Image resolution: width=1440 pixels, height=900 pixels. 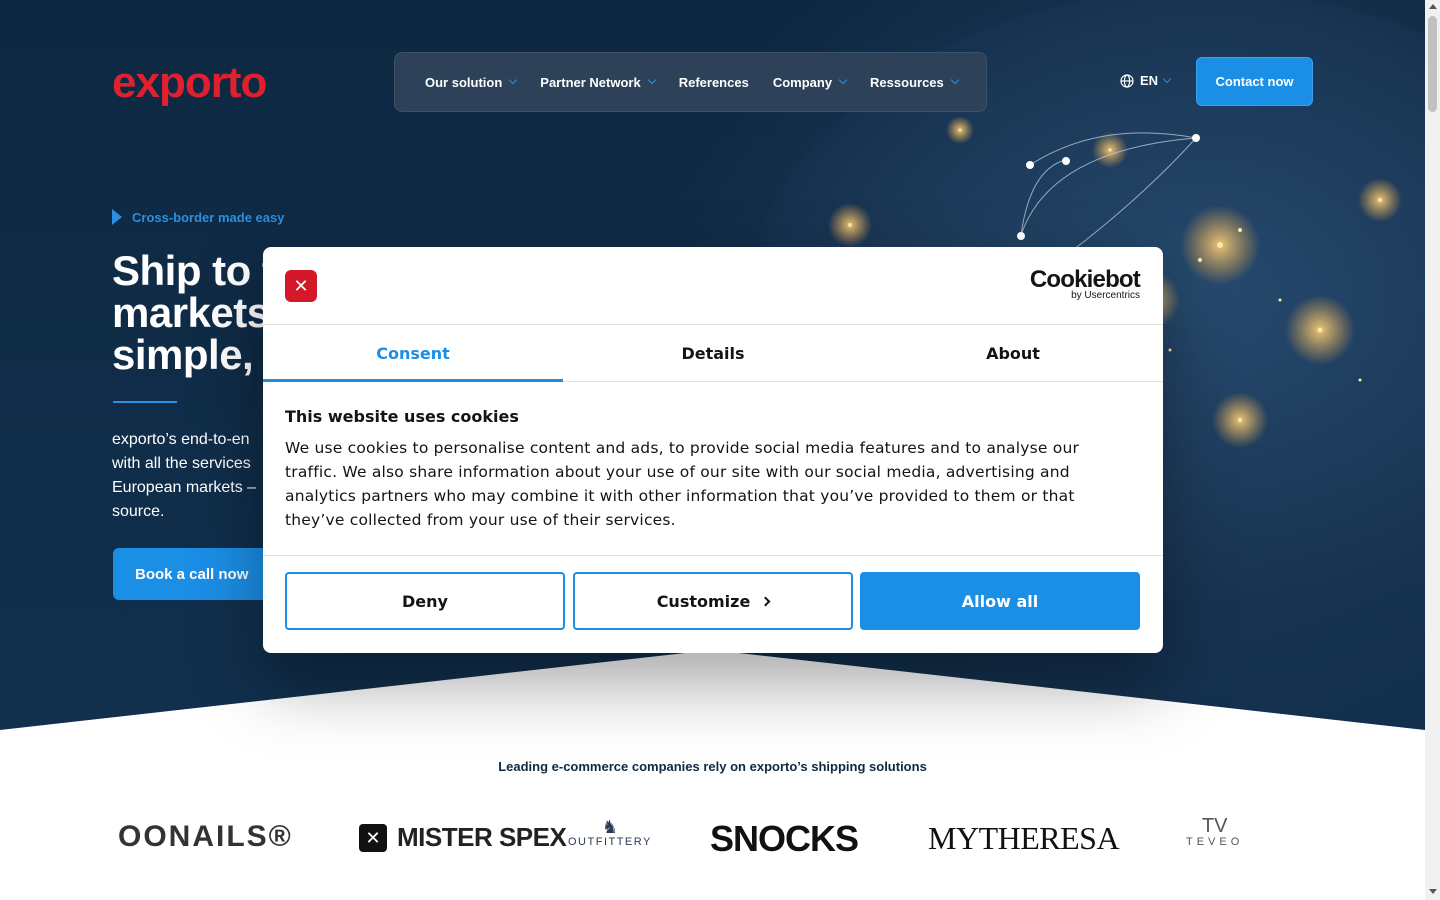 I want to click on dialog-header: ✕ Cookiebot by Usercentrics, so click(x=713, y=286).